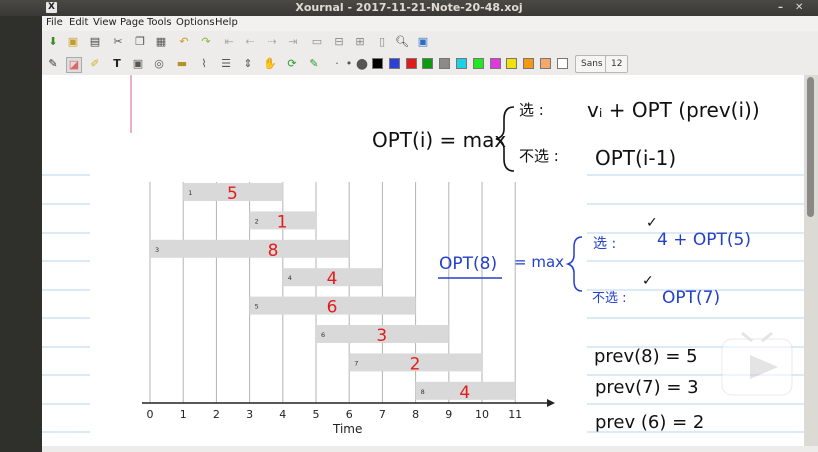 The width and height of the screenshot is (818, 452). I want to click on prev-list: prev(8) = 5 prev(7) = 3 prev (6) = 2, so click(649, 389).